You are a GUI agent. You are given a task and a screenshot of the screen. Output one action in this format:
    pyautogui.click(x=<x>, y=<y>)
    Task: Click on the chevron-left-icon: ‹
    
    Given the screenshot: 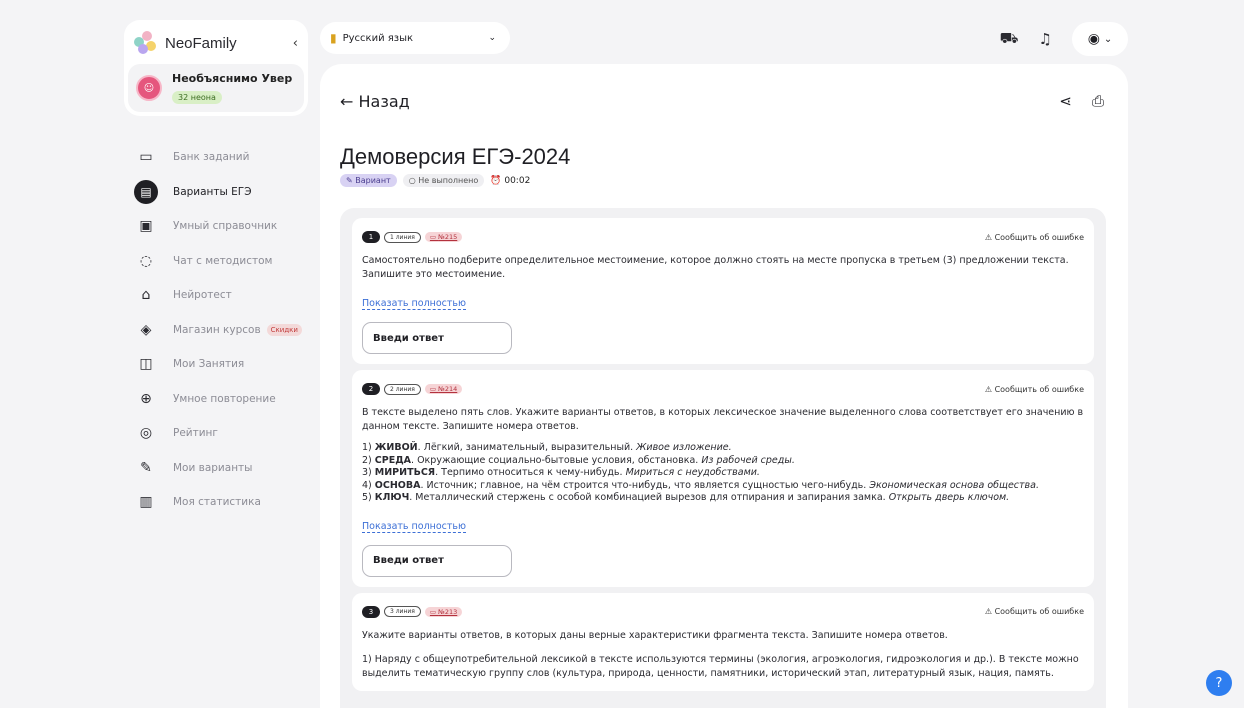 What is the action you would take?
    pyautogui.click(x=295, y=43)
    